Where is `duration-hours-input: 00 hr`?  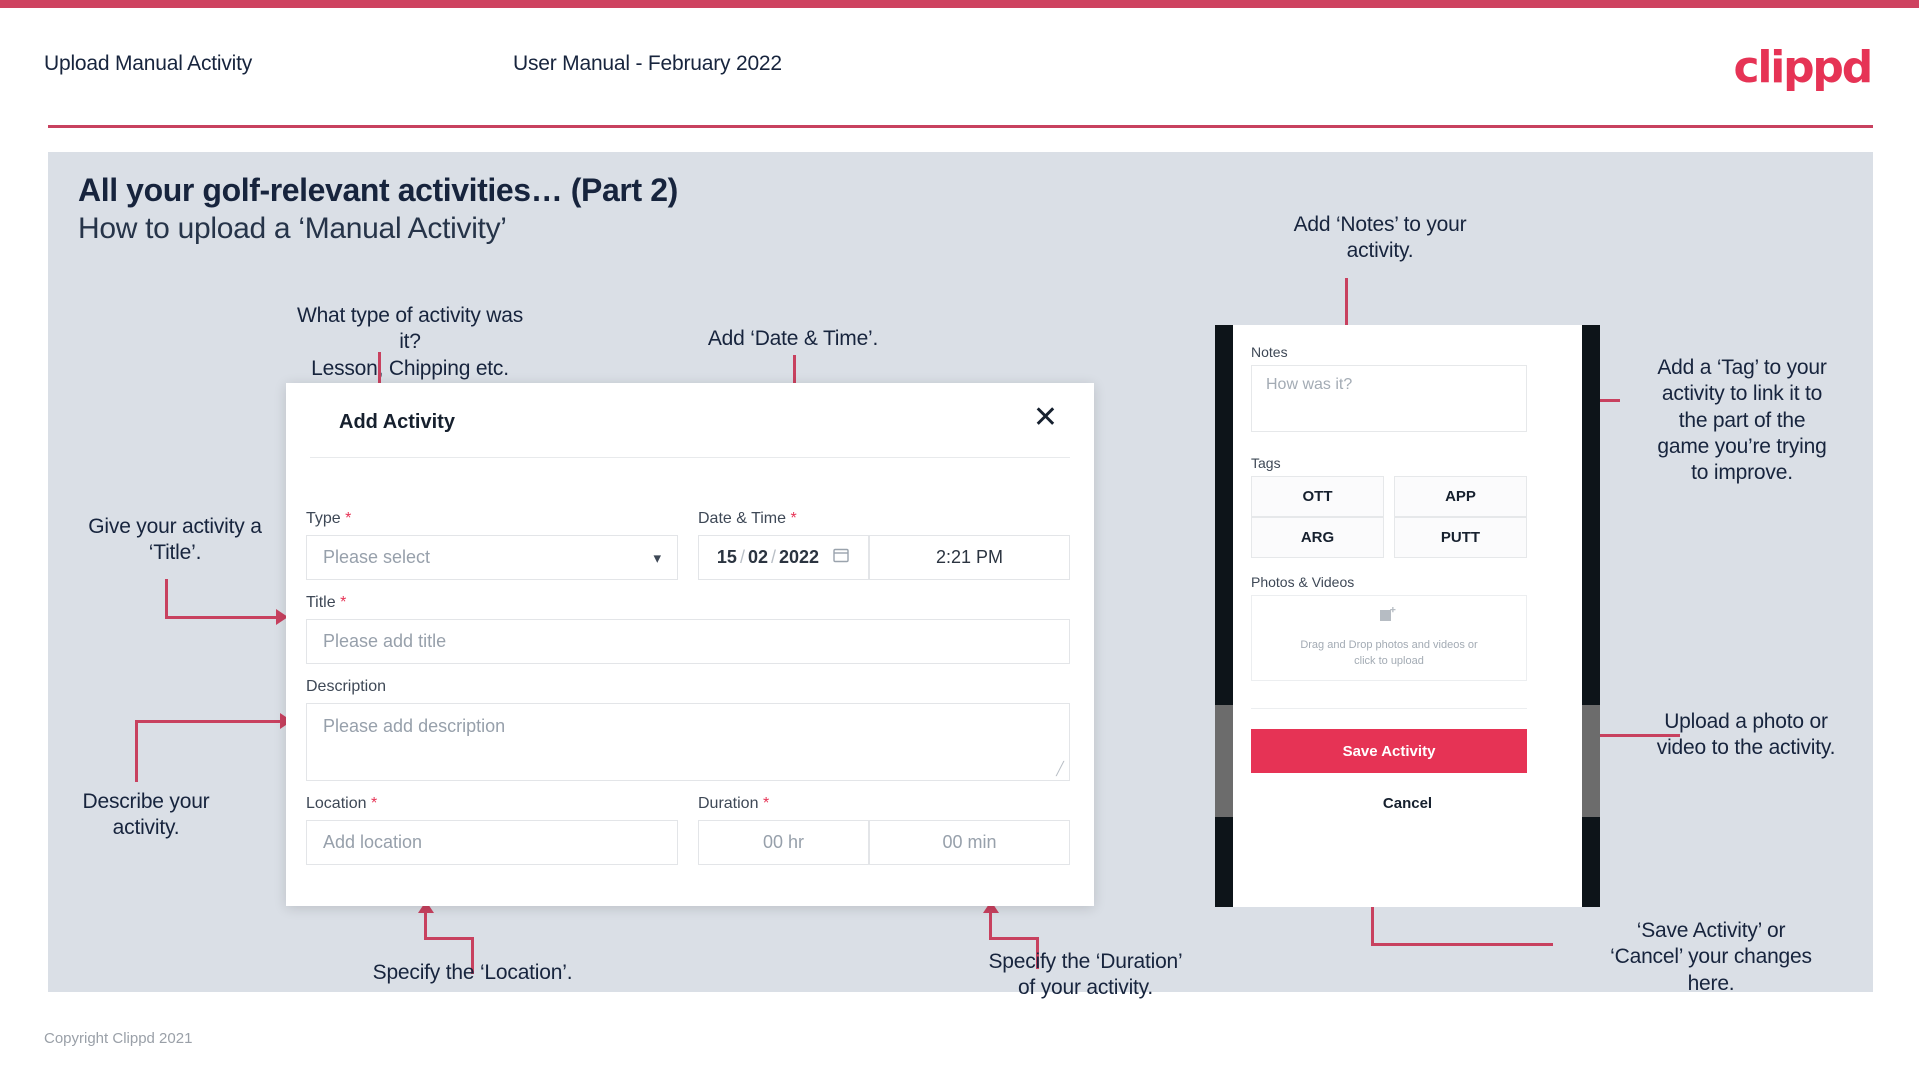 duration-hours-input: 00 hr is located at coordinates (783, 842).